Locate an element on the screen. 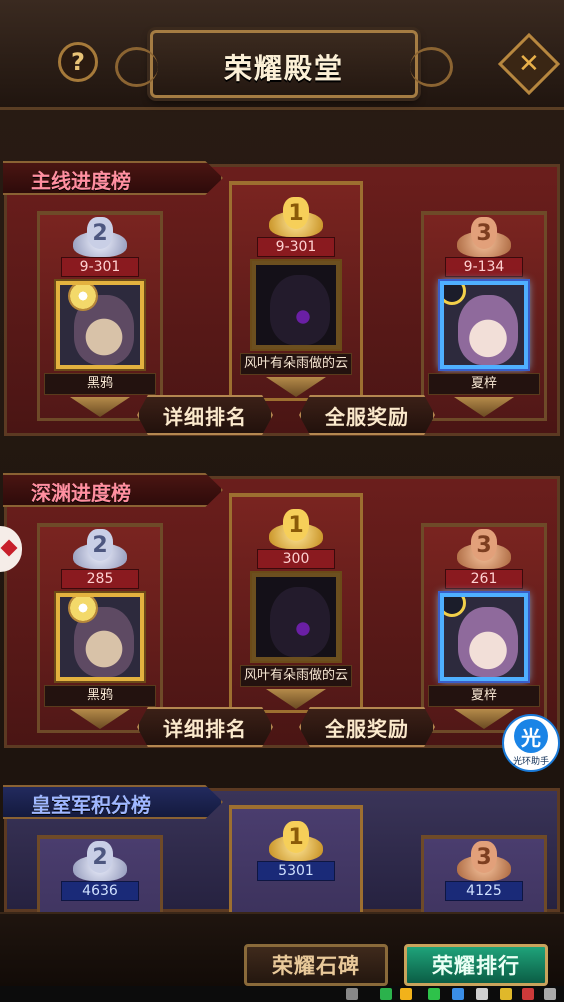 Image resolution: width=564 pixels, height=1002 pixels. rank-2-slot: 2 9-301 黑鸦 is located at coordinates (100, 311).